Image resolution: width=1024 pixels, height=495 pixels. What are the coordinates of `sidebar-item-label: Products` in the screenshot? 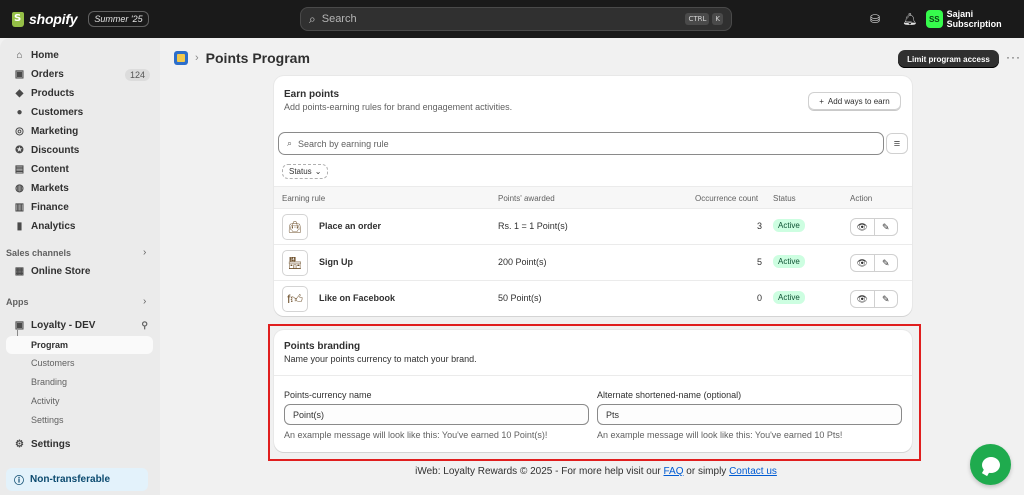 It's located at (53, 93).